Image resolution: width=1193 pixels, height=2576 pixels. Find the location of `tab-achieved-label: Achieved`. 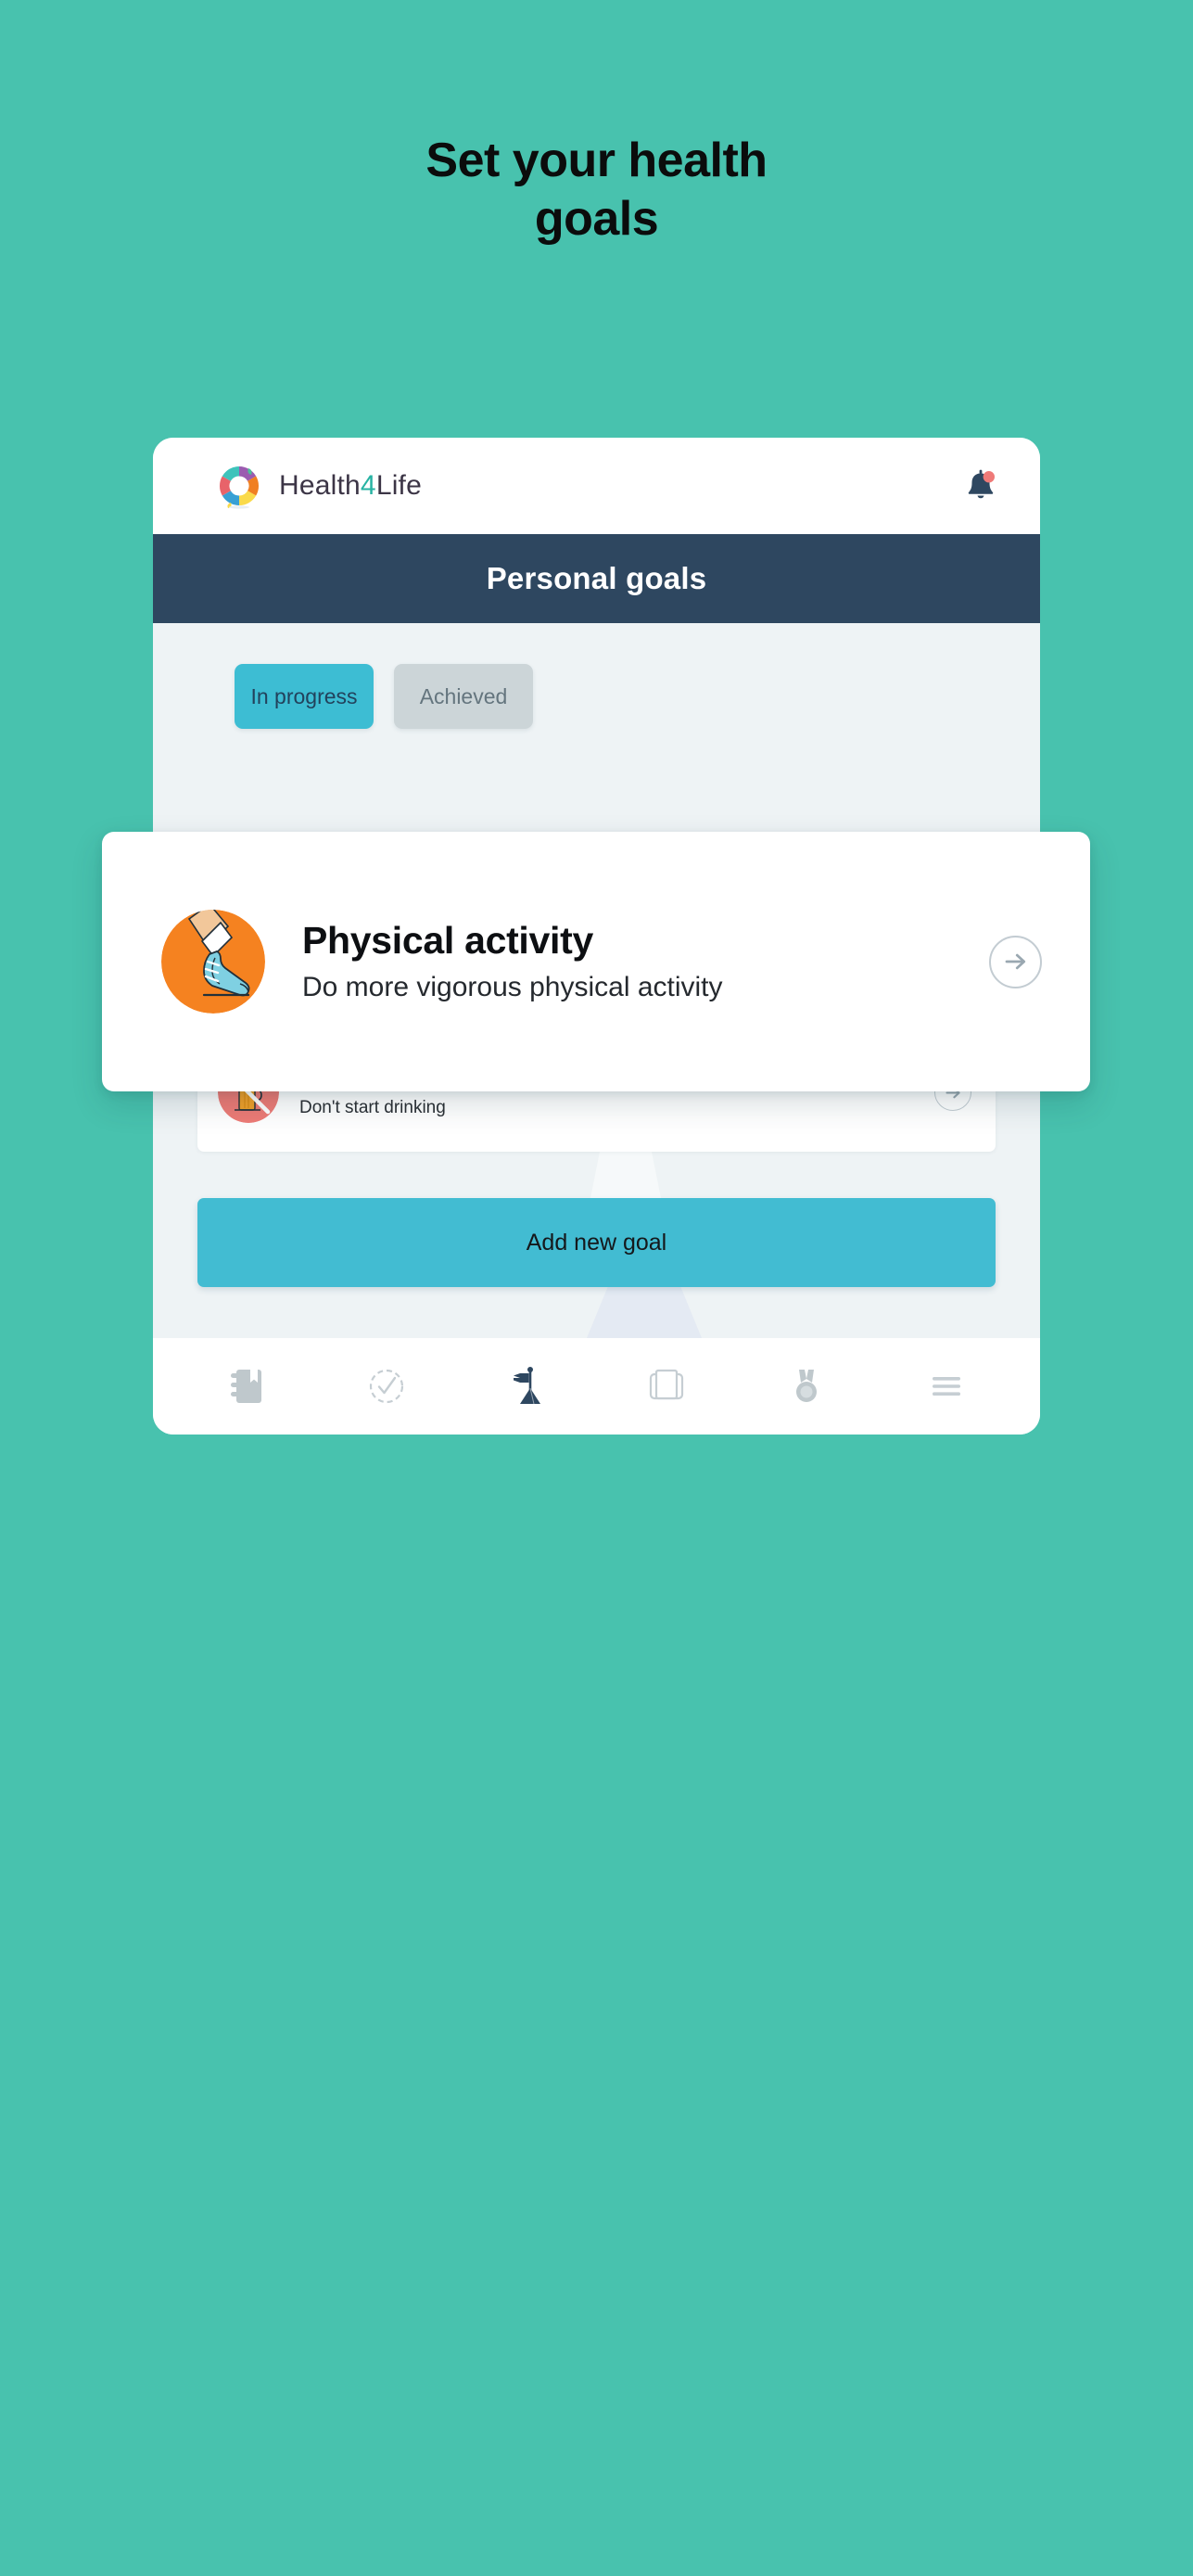

tab-achieved-label: Achieved is located at coordinates (463, 695).